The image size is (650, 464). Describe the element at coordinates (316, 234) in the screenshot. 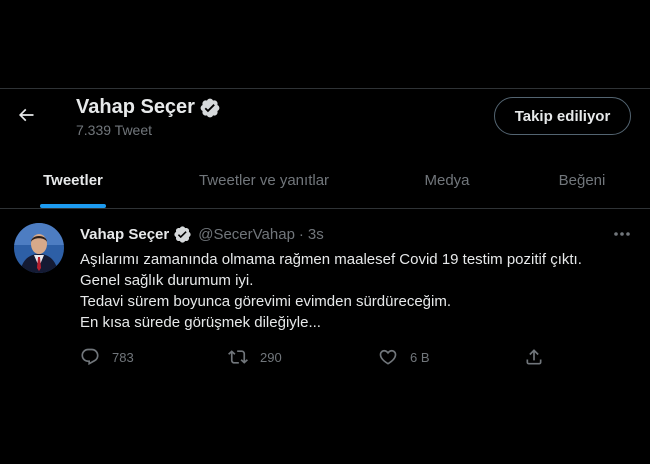

I see `tweet-timestamp: 3s` at that location.